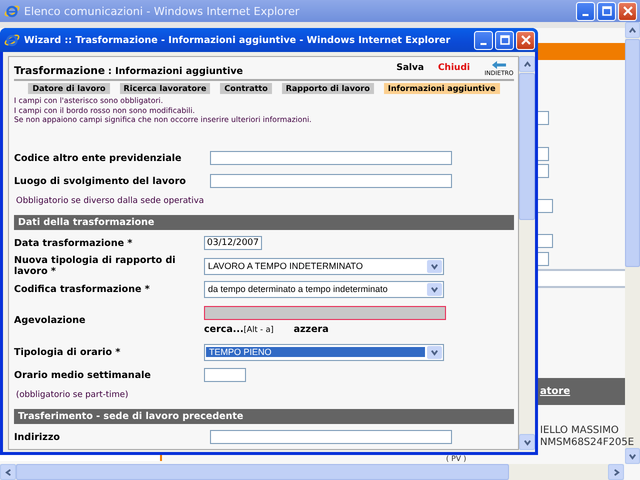 The width and height of the screenshot is (640, 480). What do you see at coordinates (100, 181) in the screenshot?
I see `field-label: Luogo di svolgimento del lavoro` at bounding box center [100, 181].